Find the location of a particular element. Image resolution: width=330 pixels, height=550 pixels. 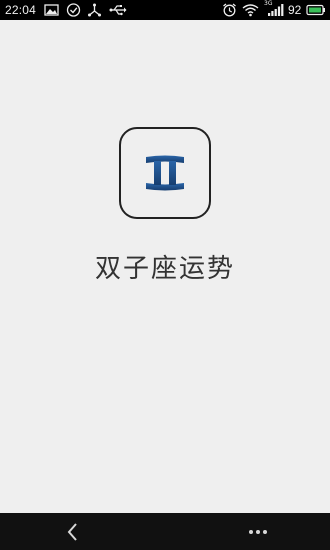

menu-button is located at coordinates (258, 531).